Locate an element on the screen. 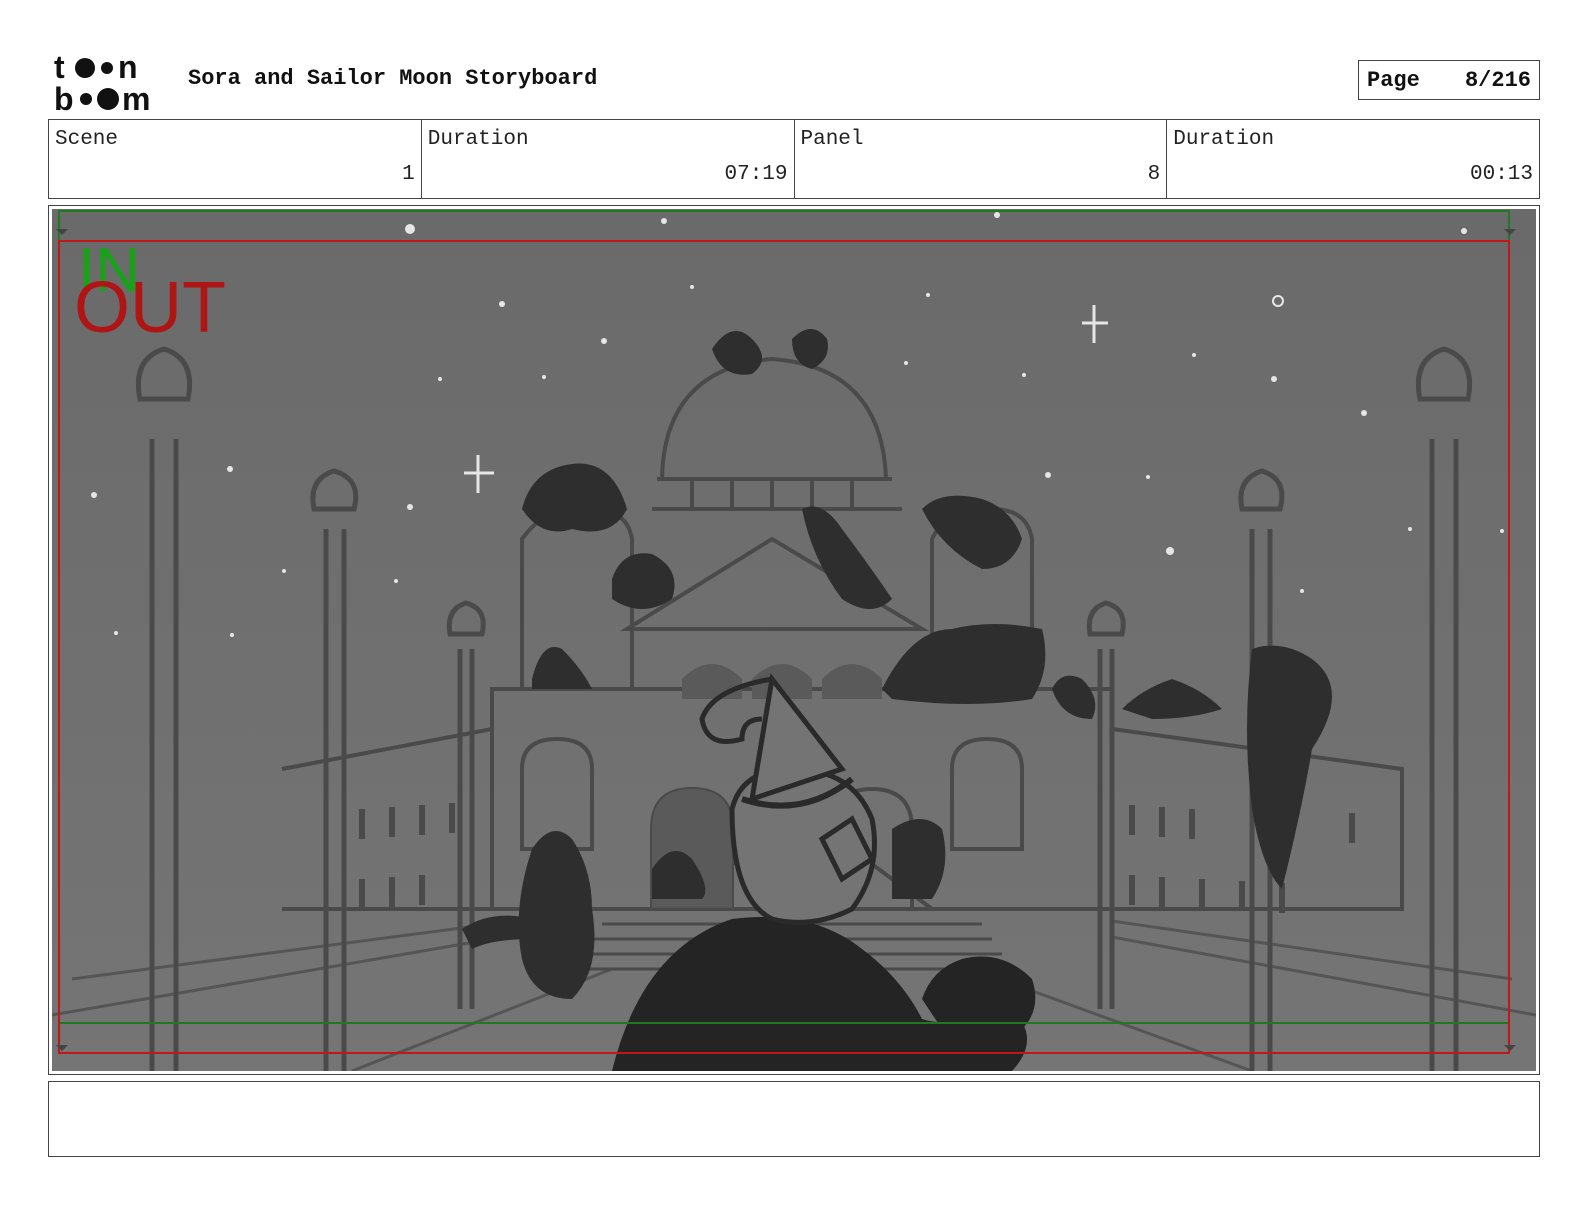 Image resolution: width=1584 pixels, height=1224 pixels. svg-text: b is located at coordinates (64, 97).